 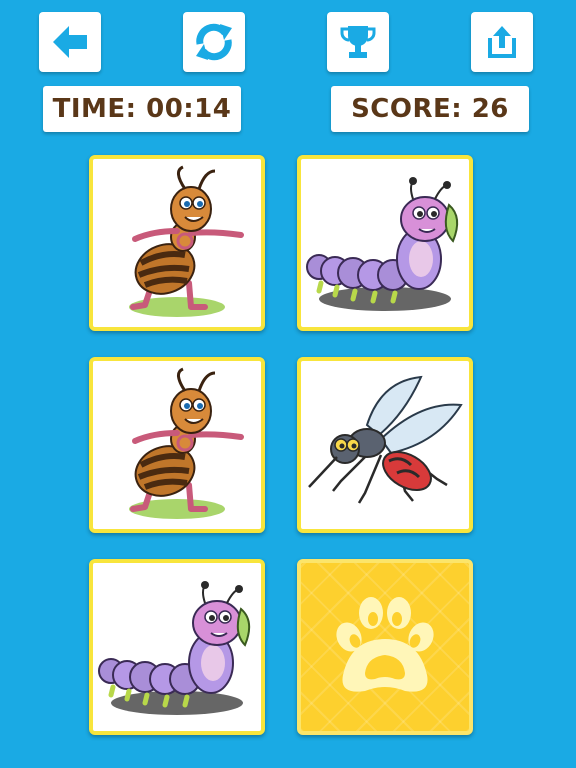 What do you see at coordinates (142, 109) in the screenshot?
I see `timer-display: TIME: 00:14` at bounding box center [142, 109].